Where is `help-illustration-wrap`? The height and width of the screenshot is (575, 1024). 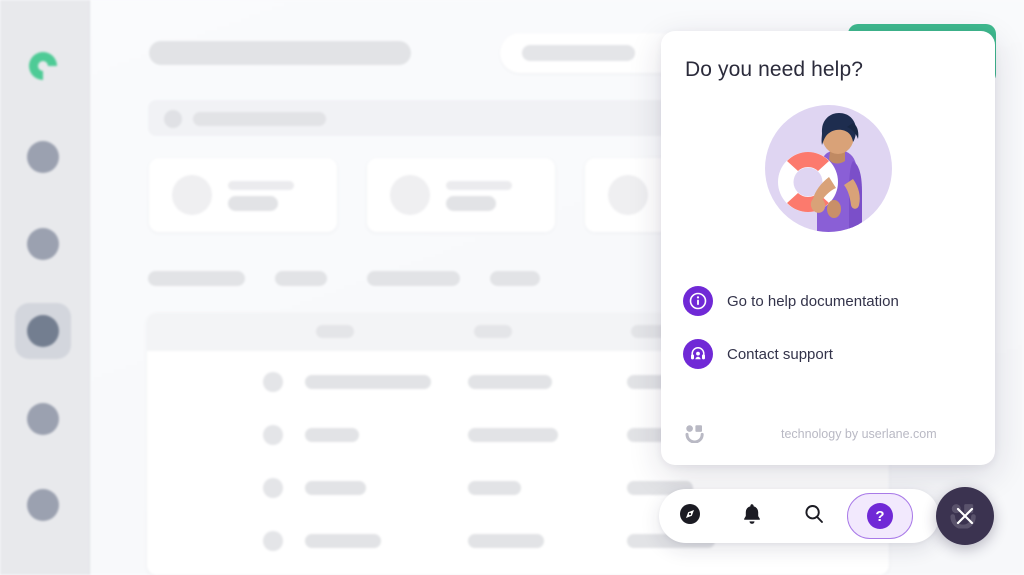 help-illustration-wrap is located at coordinates (828, 168).